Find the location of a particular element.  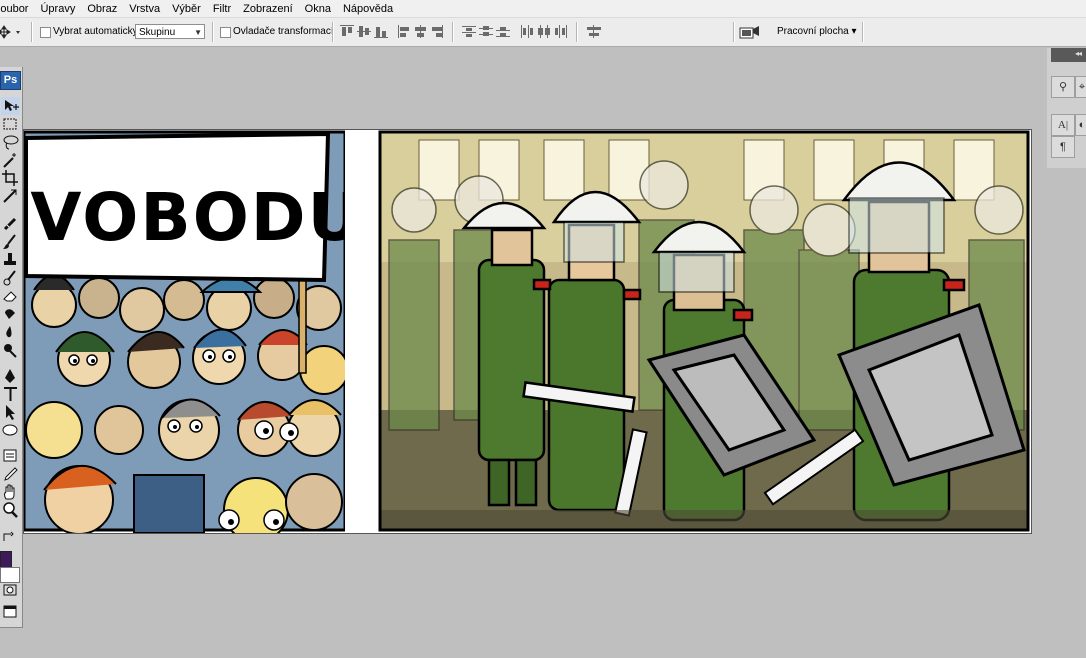

auto-select-dropdown: Skupinu ▼ is located at coordinates (170, 31).